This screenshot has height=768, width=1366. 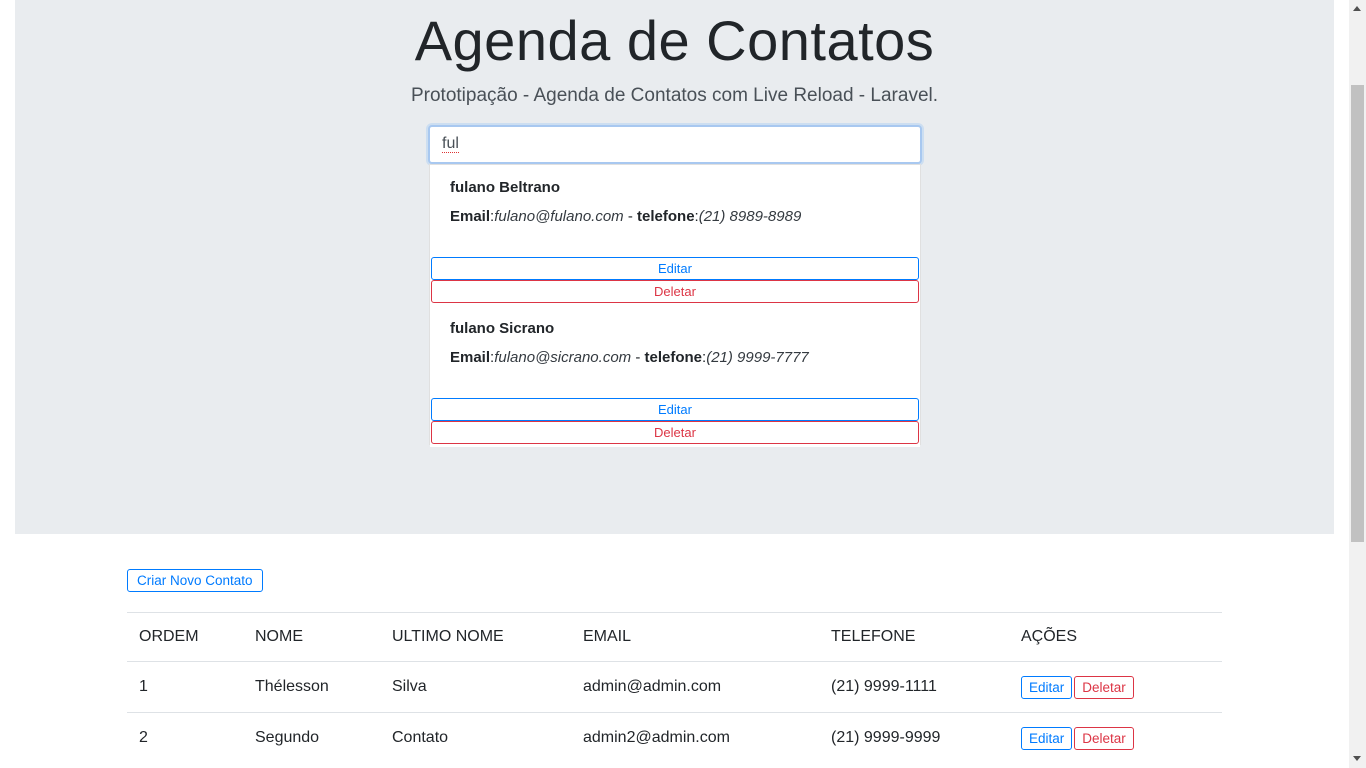 What do you see at coordinates (311, 687) in the screenshot?
I see `cell-nome: Thélesson` at bounding box center [311, 687].